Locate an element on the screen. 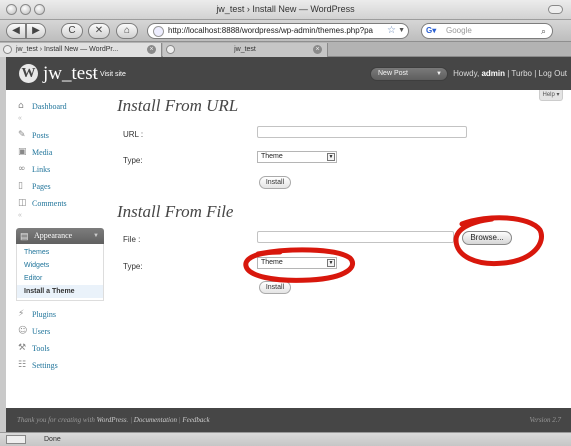 The image size is (571, 446). users-icon: ☺ is located at coordinates (23, 331).